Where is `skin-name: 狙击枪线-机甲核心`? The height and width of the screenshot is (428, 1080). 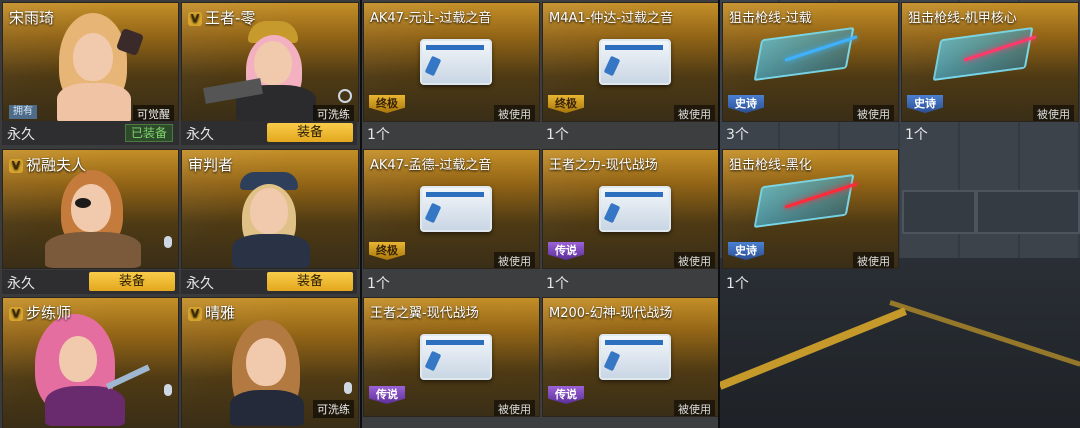
skin-name: 狙击枪线-机甲核心 is located at coordinates (962, 18).